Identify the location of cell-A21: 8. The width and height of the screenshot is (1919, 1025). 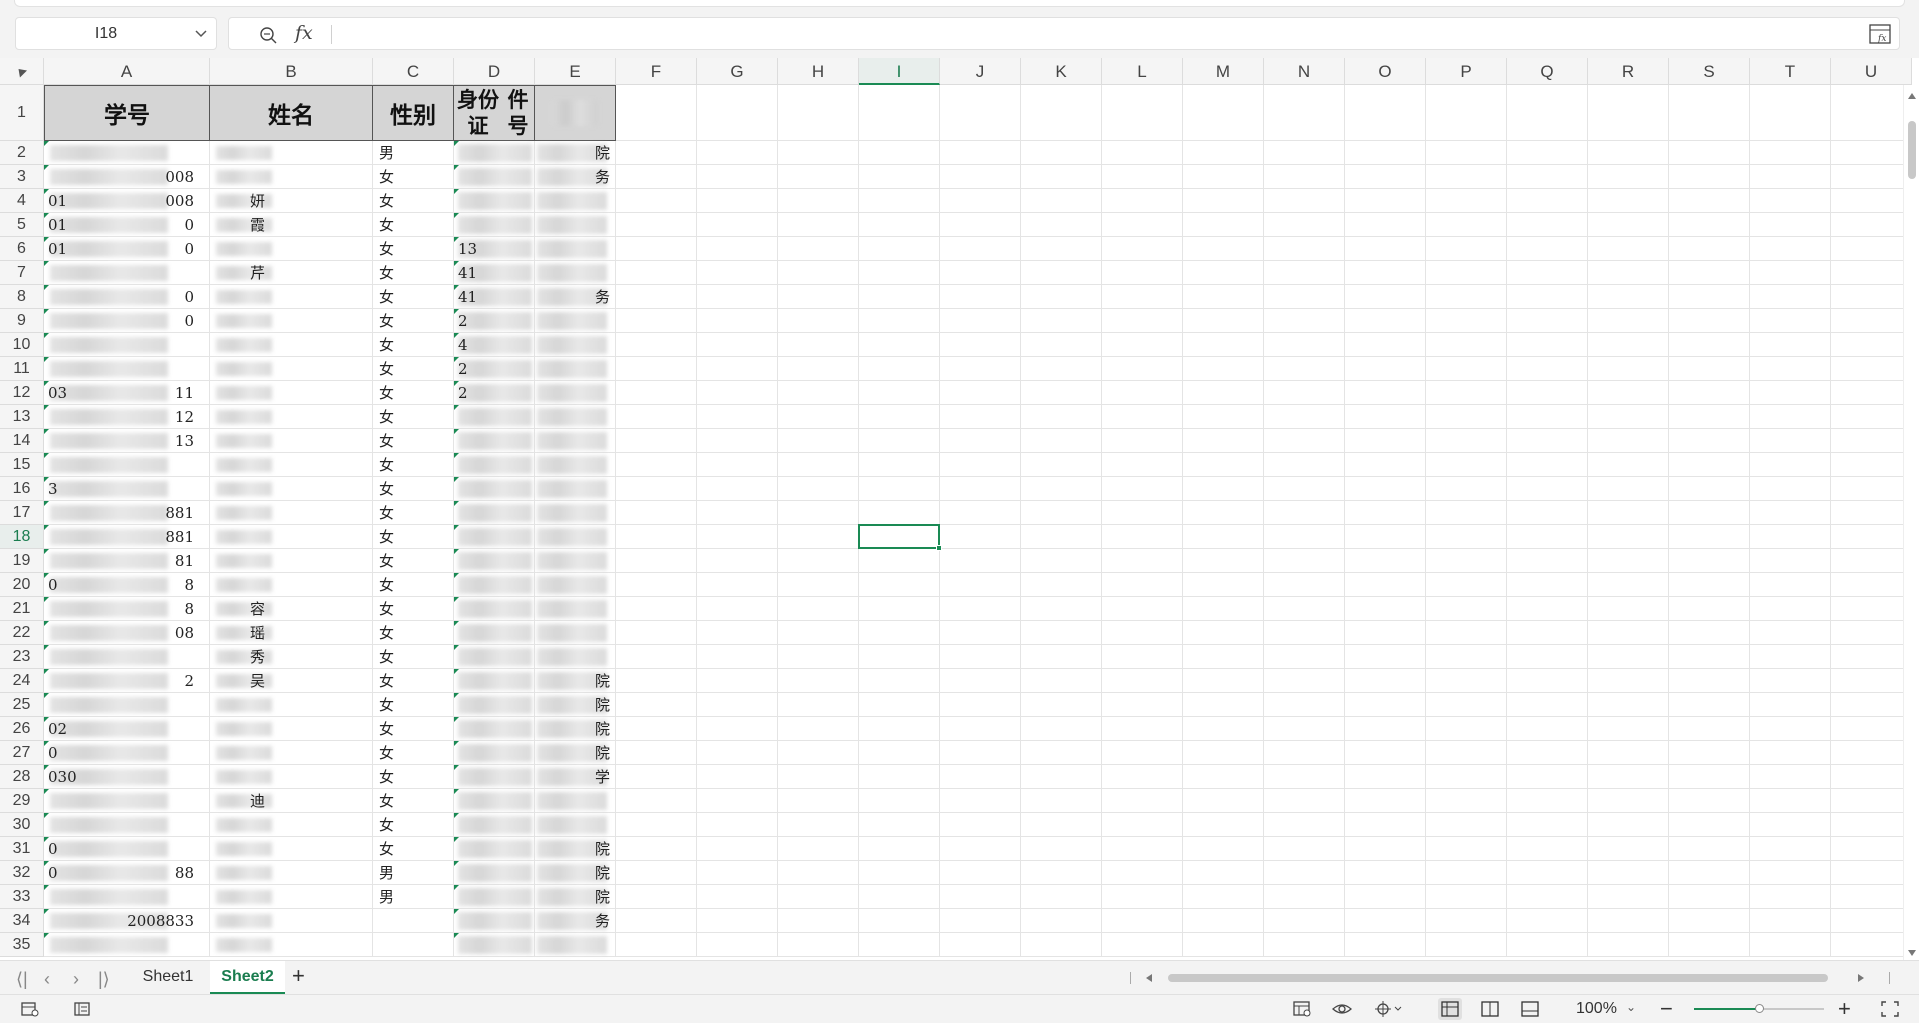
(154, 609).